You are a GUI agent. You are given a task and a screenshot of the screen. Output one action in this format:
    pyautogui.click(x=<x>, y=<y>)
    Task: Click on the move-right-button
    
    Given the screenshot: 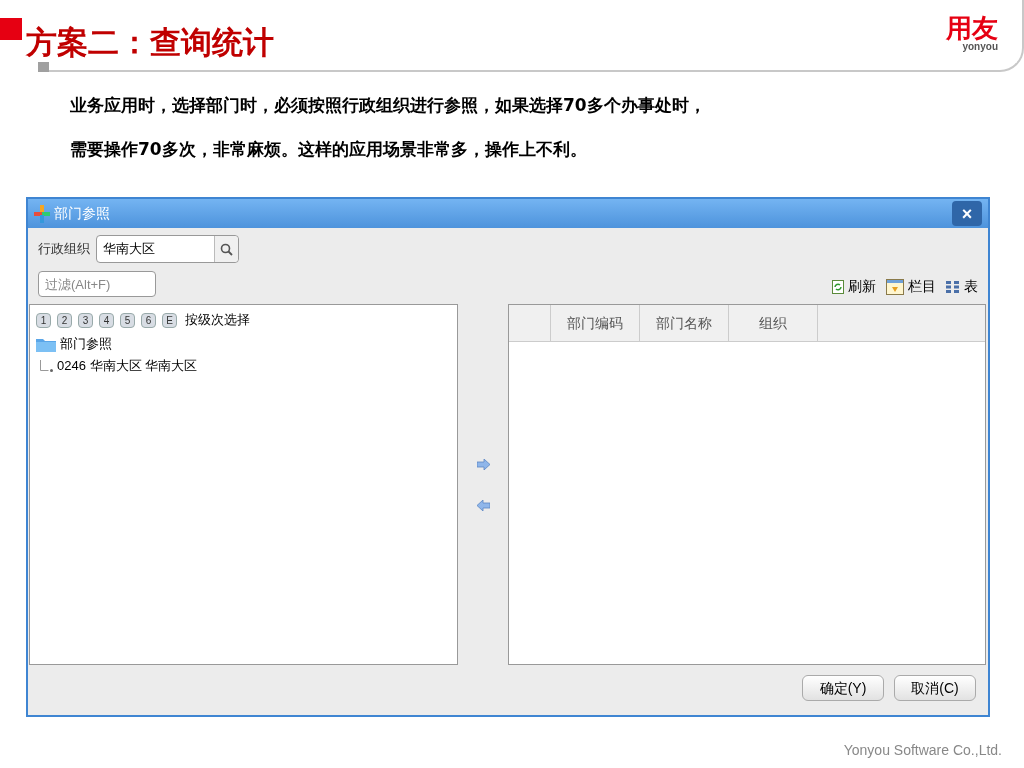 What is the action you would take?
    pyautogui.click(x=483, y=464)
    